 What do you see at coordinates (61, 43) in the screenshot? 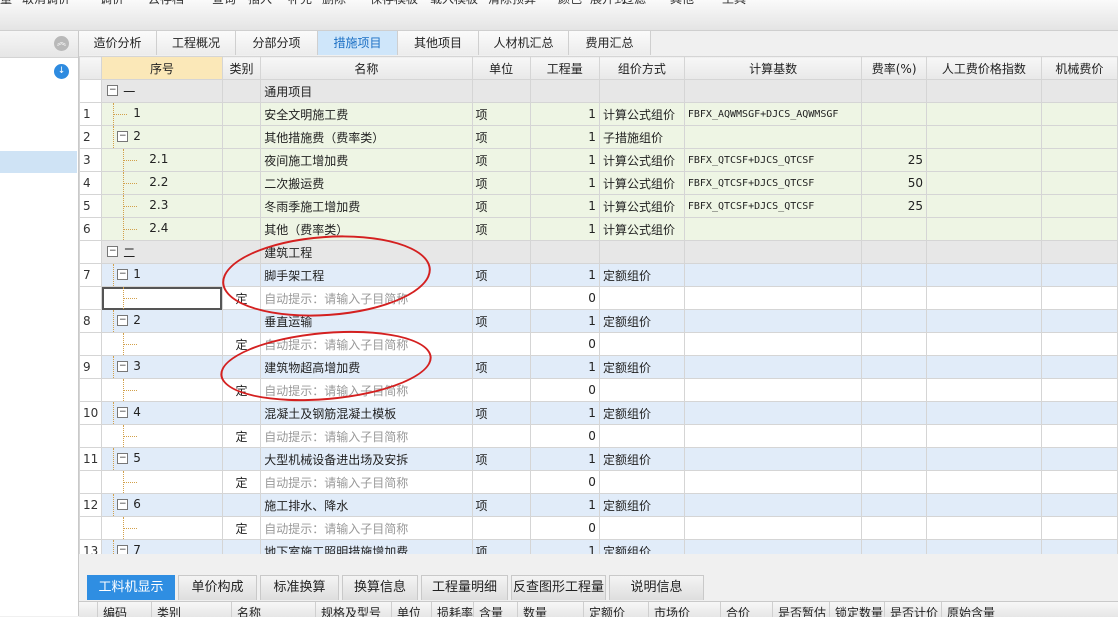
I see `collapse-up-icon: ︽` at bounding box center [61, 43].